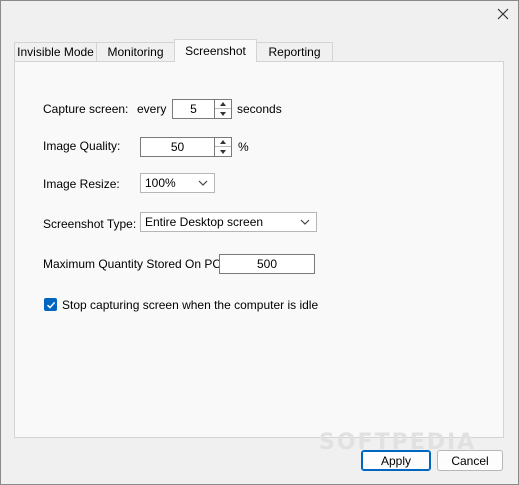 This screenshot has height=485, width=519. Describe the element at coordinates (86, 109) in the screenshot. I see `capture-screen-label: Capture screen:` at that location.